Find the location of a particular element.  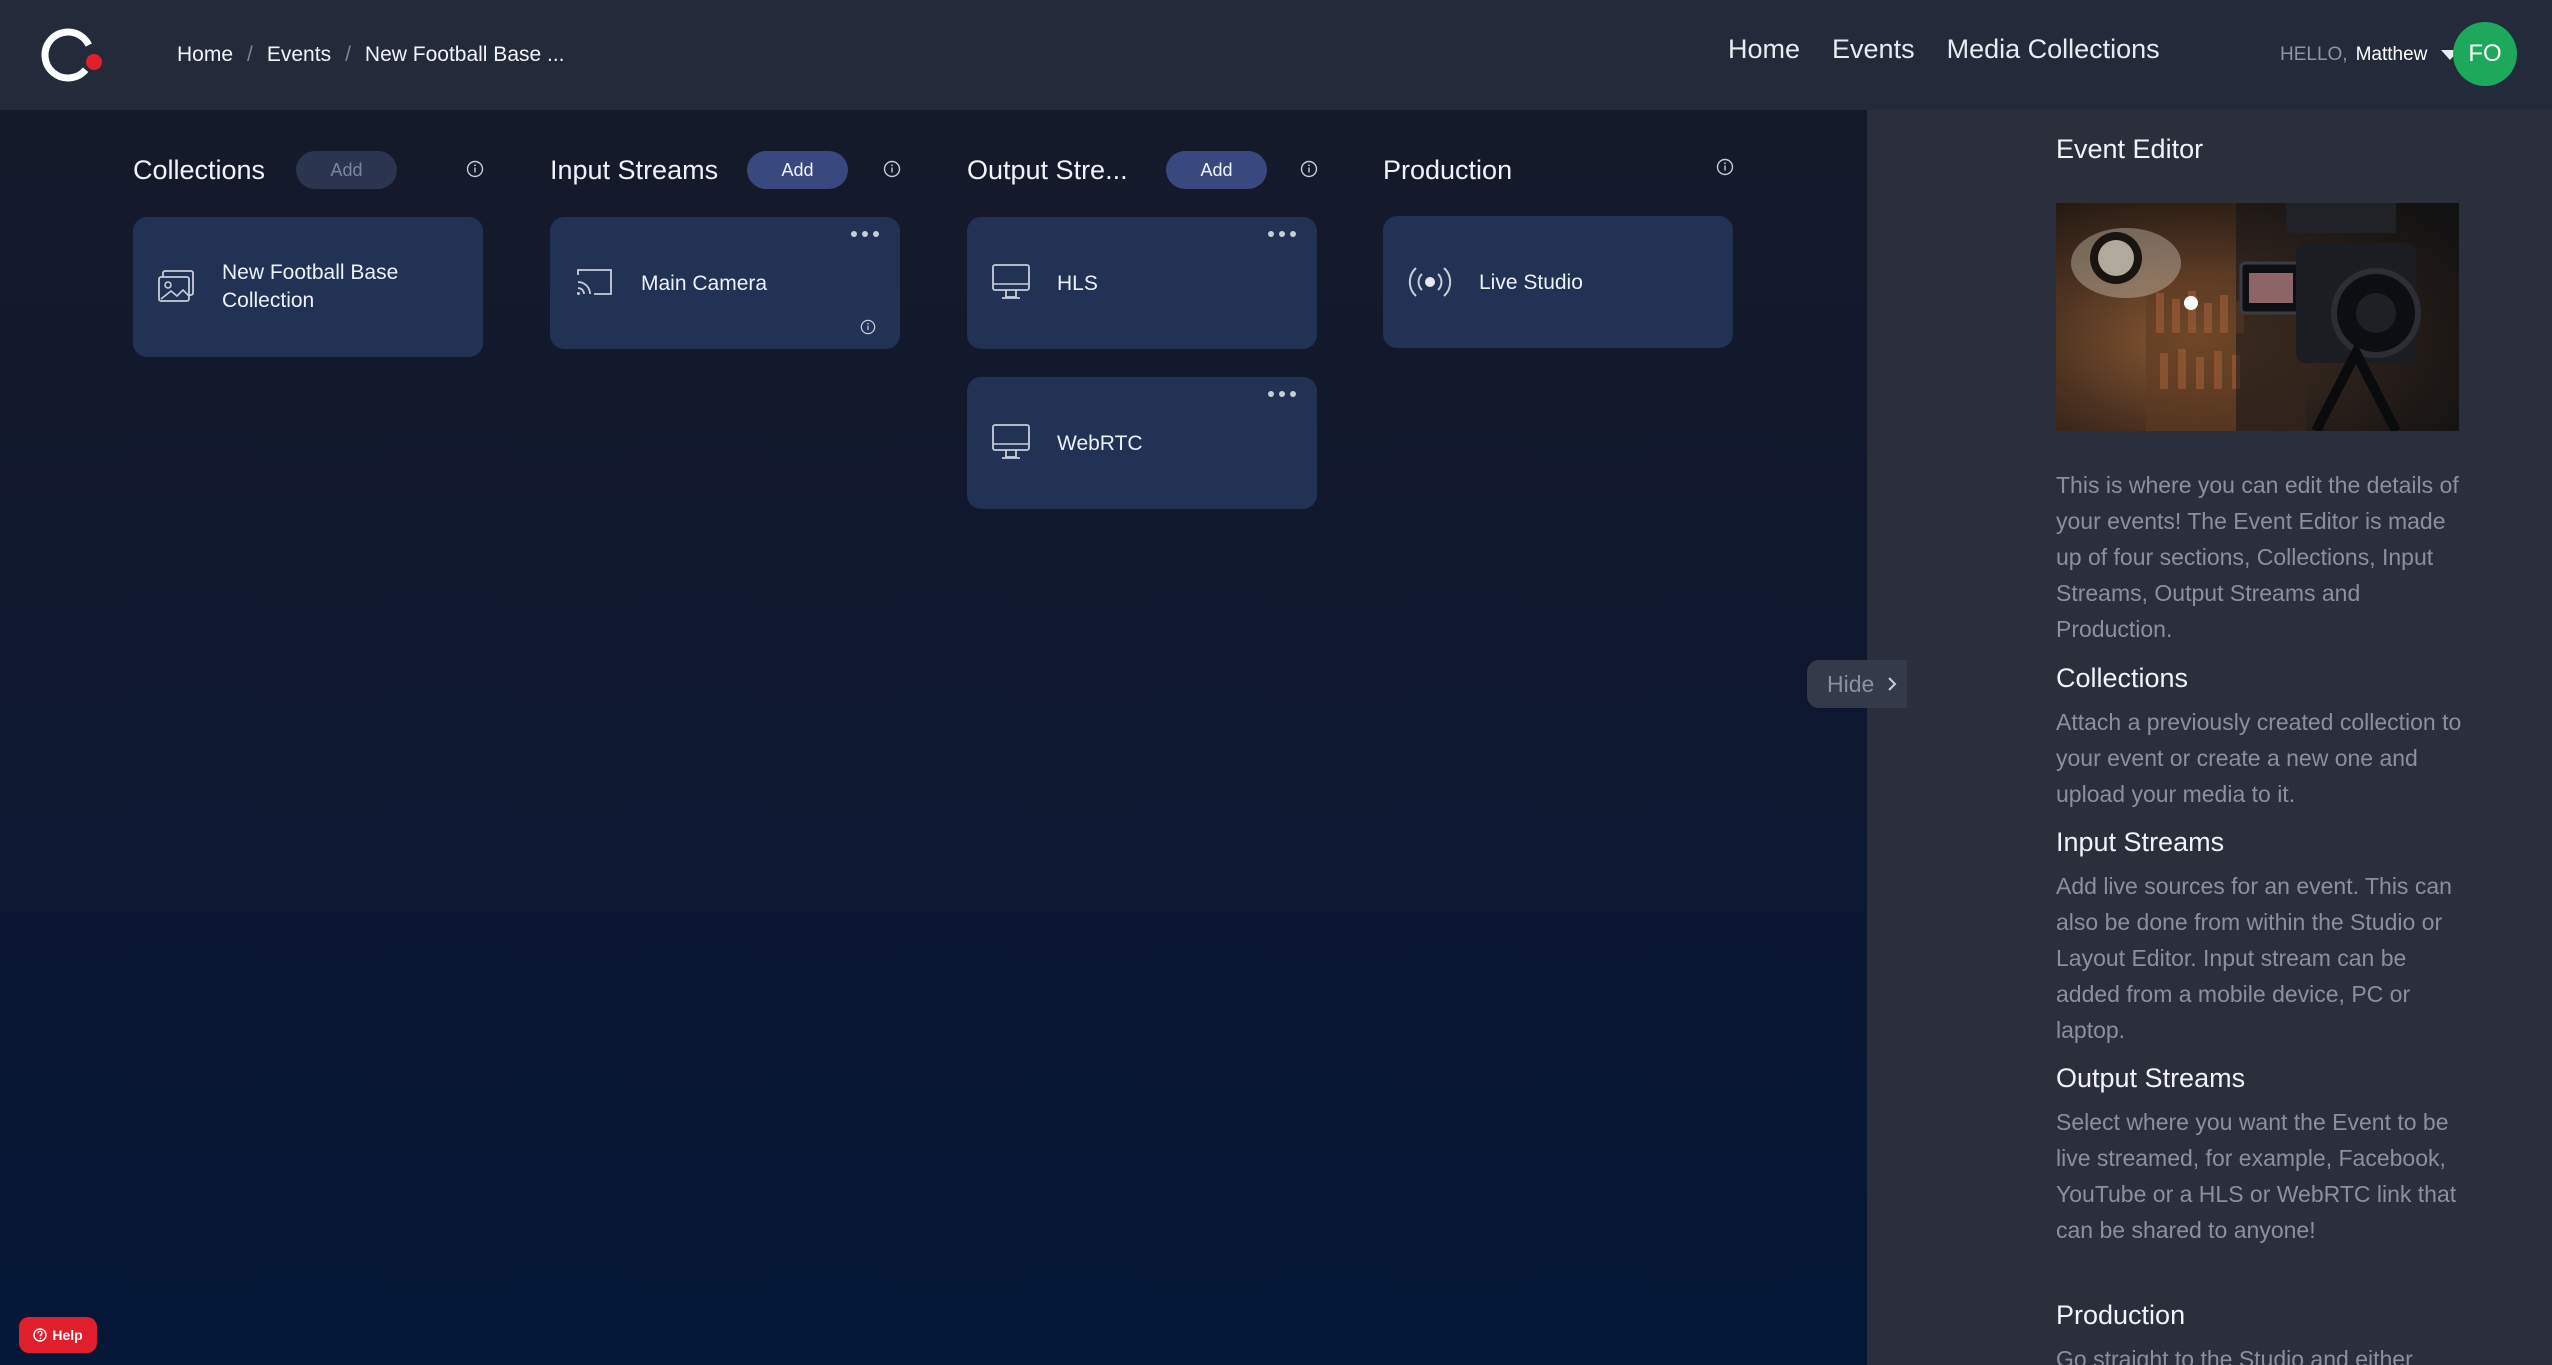

panel-title: Event Editor is located at coordinates (2130, 149).